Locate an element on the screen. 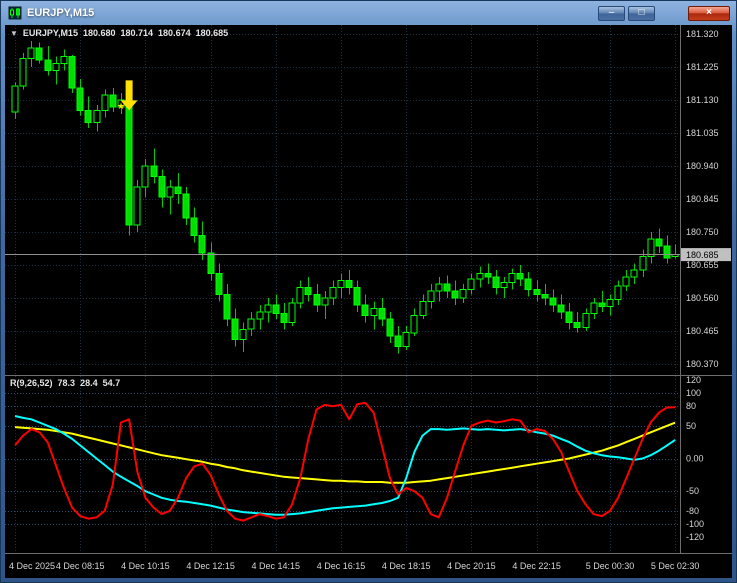 Image resolution: width=737 pixels, height=583 pixels. chart-annotations: ★ is located at coordinates (127, 95).